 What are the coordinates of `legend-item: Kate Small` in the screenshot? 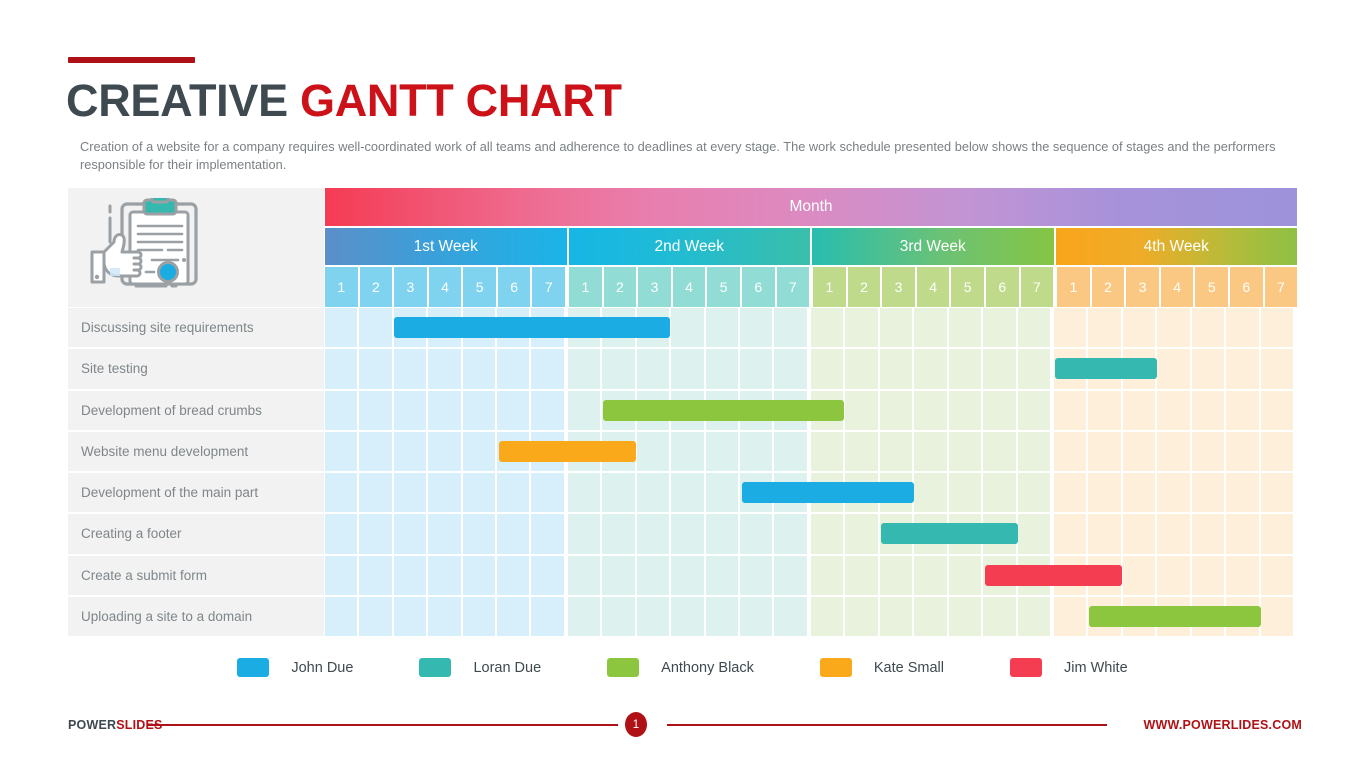 It's located at (881, 667).